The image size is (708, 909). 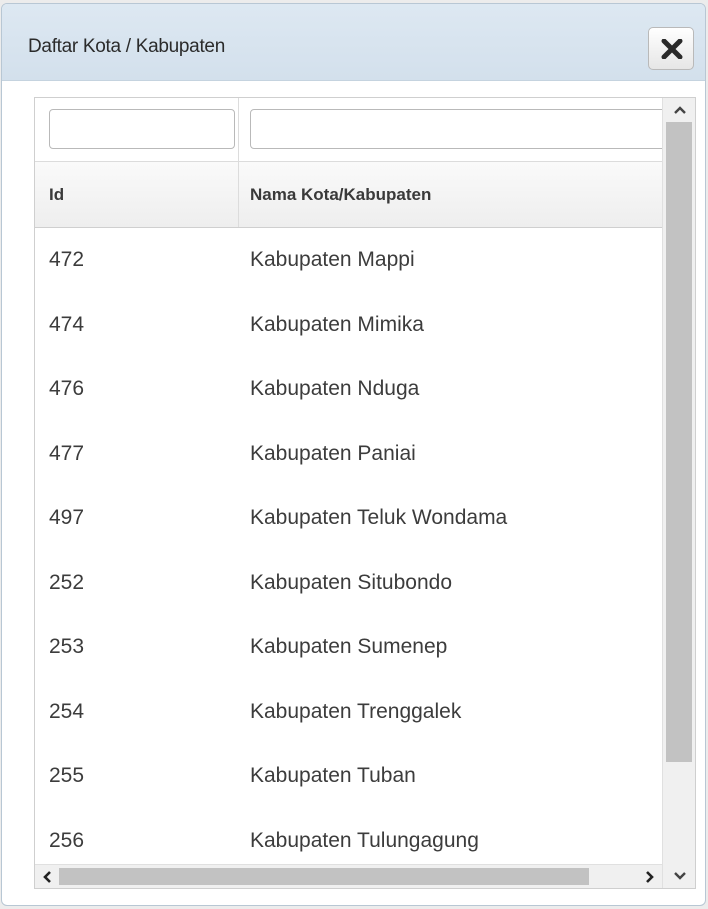 I want to click on table-row: 497 Kabupaten Teluk Wondama, so click(x=349, y=518).